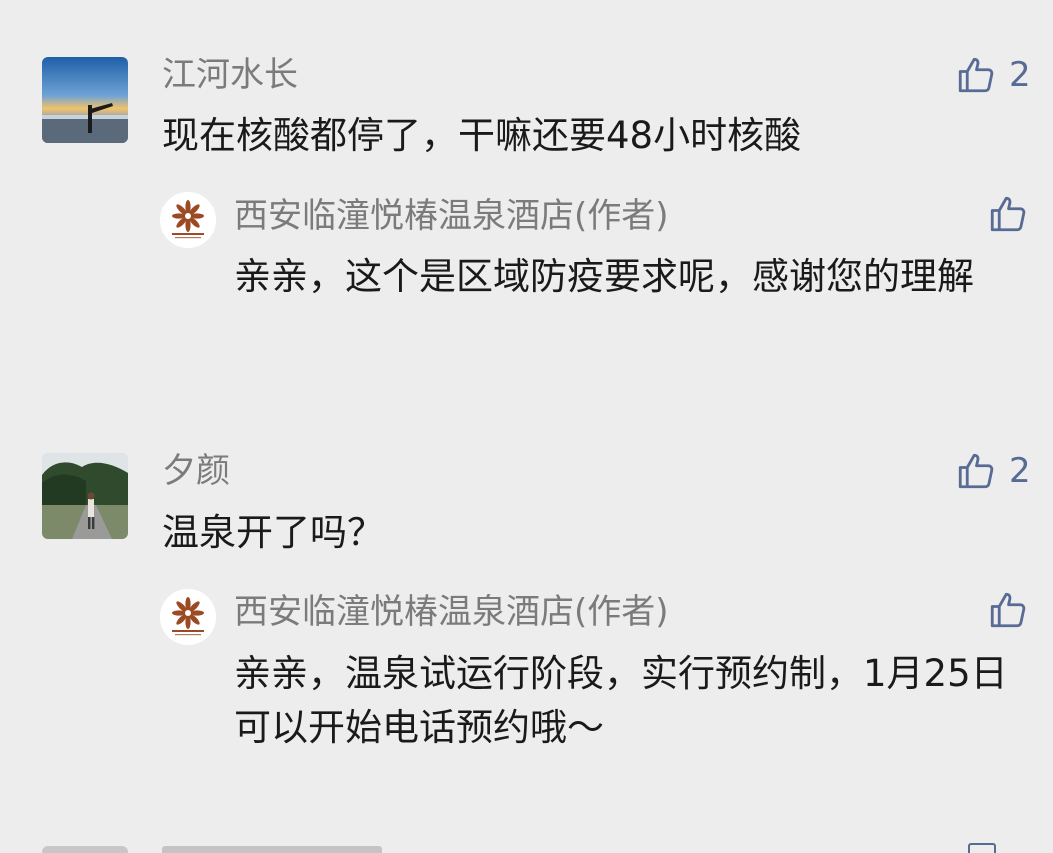 The width and height of the screenshot is (1053, 853). I want to click on comment-text: 温泉开了吗？, so click(273, 532).